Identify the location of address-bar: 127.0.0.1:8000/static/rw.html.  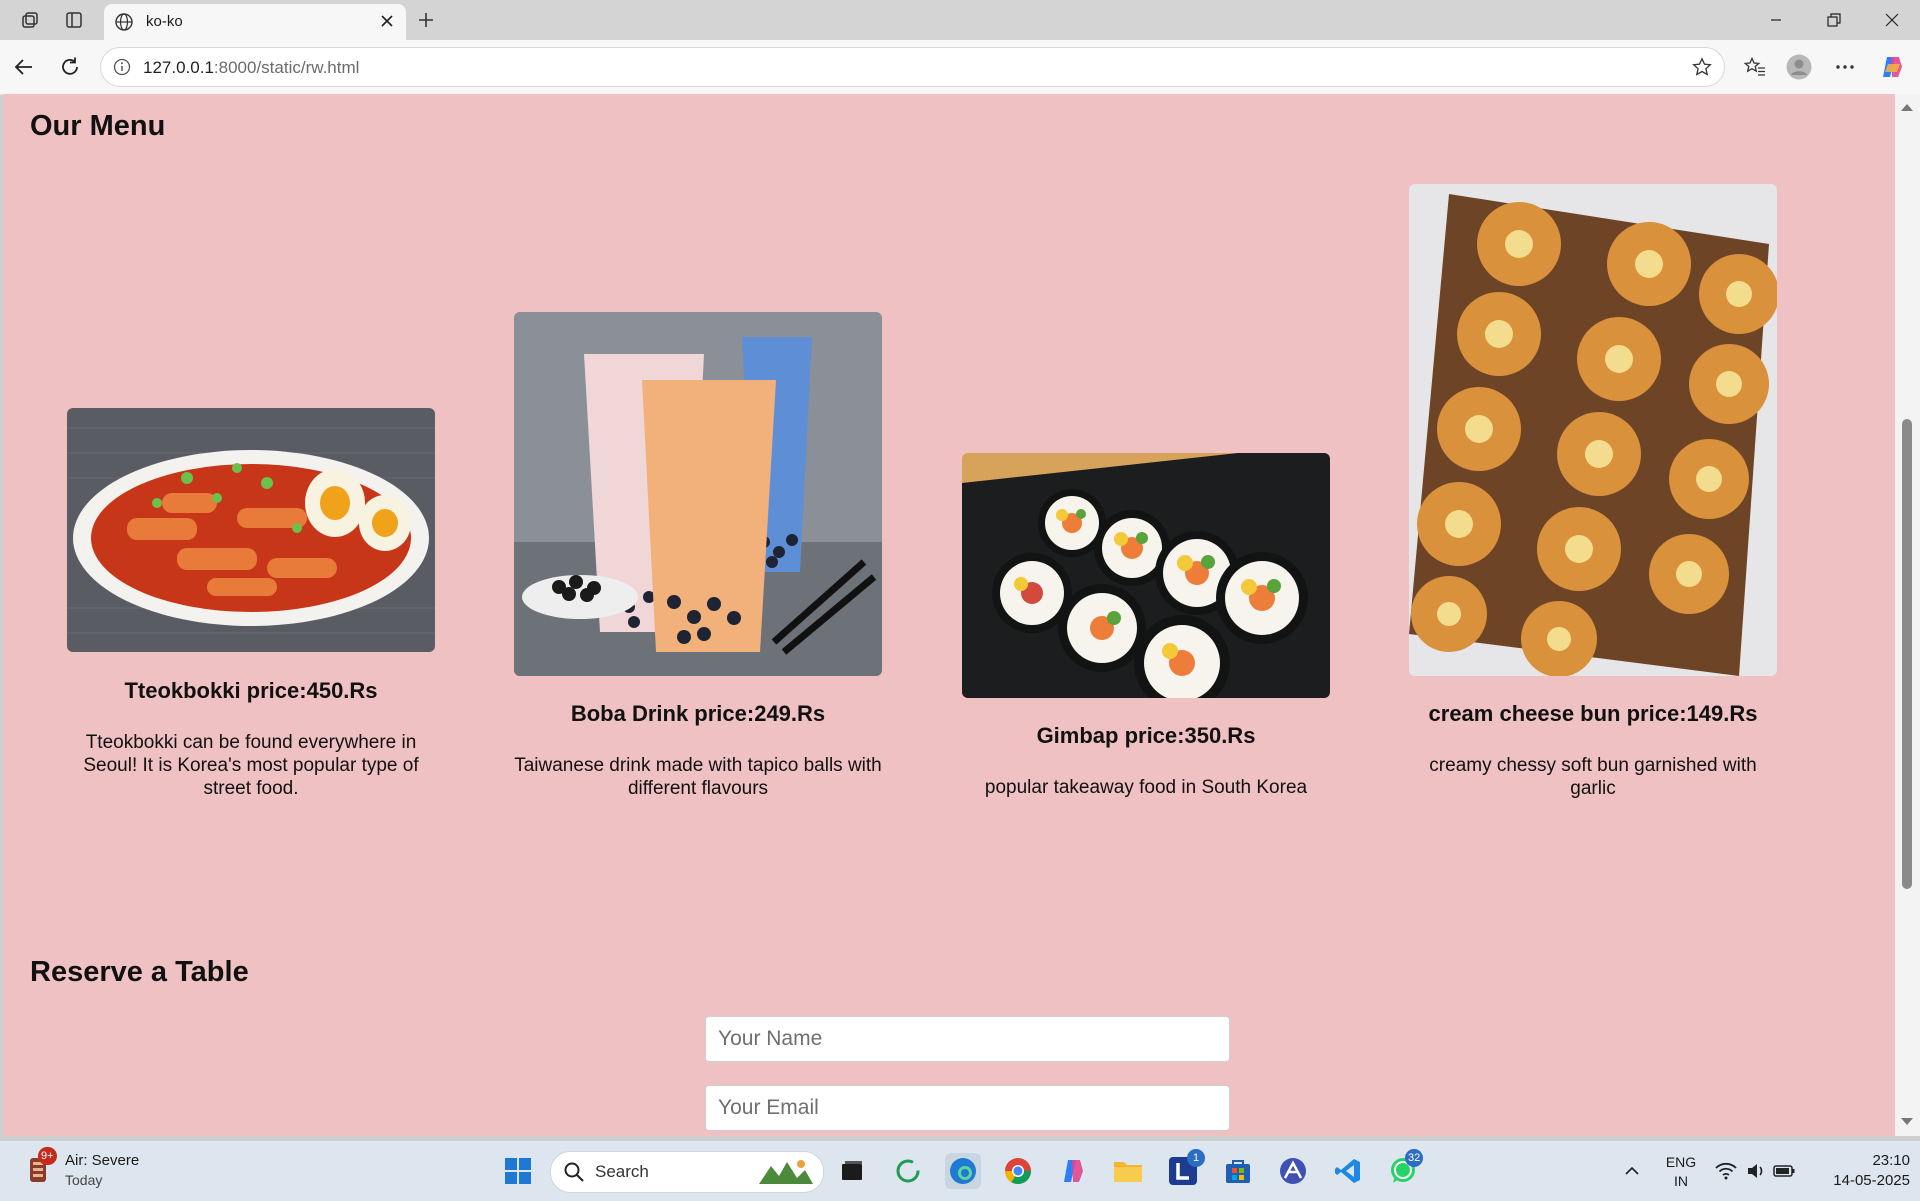
(912, 67).